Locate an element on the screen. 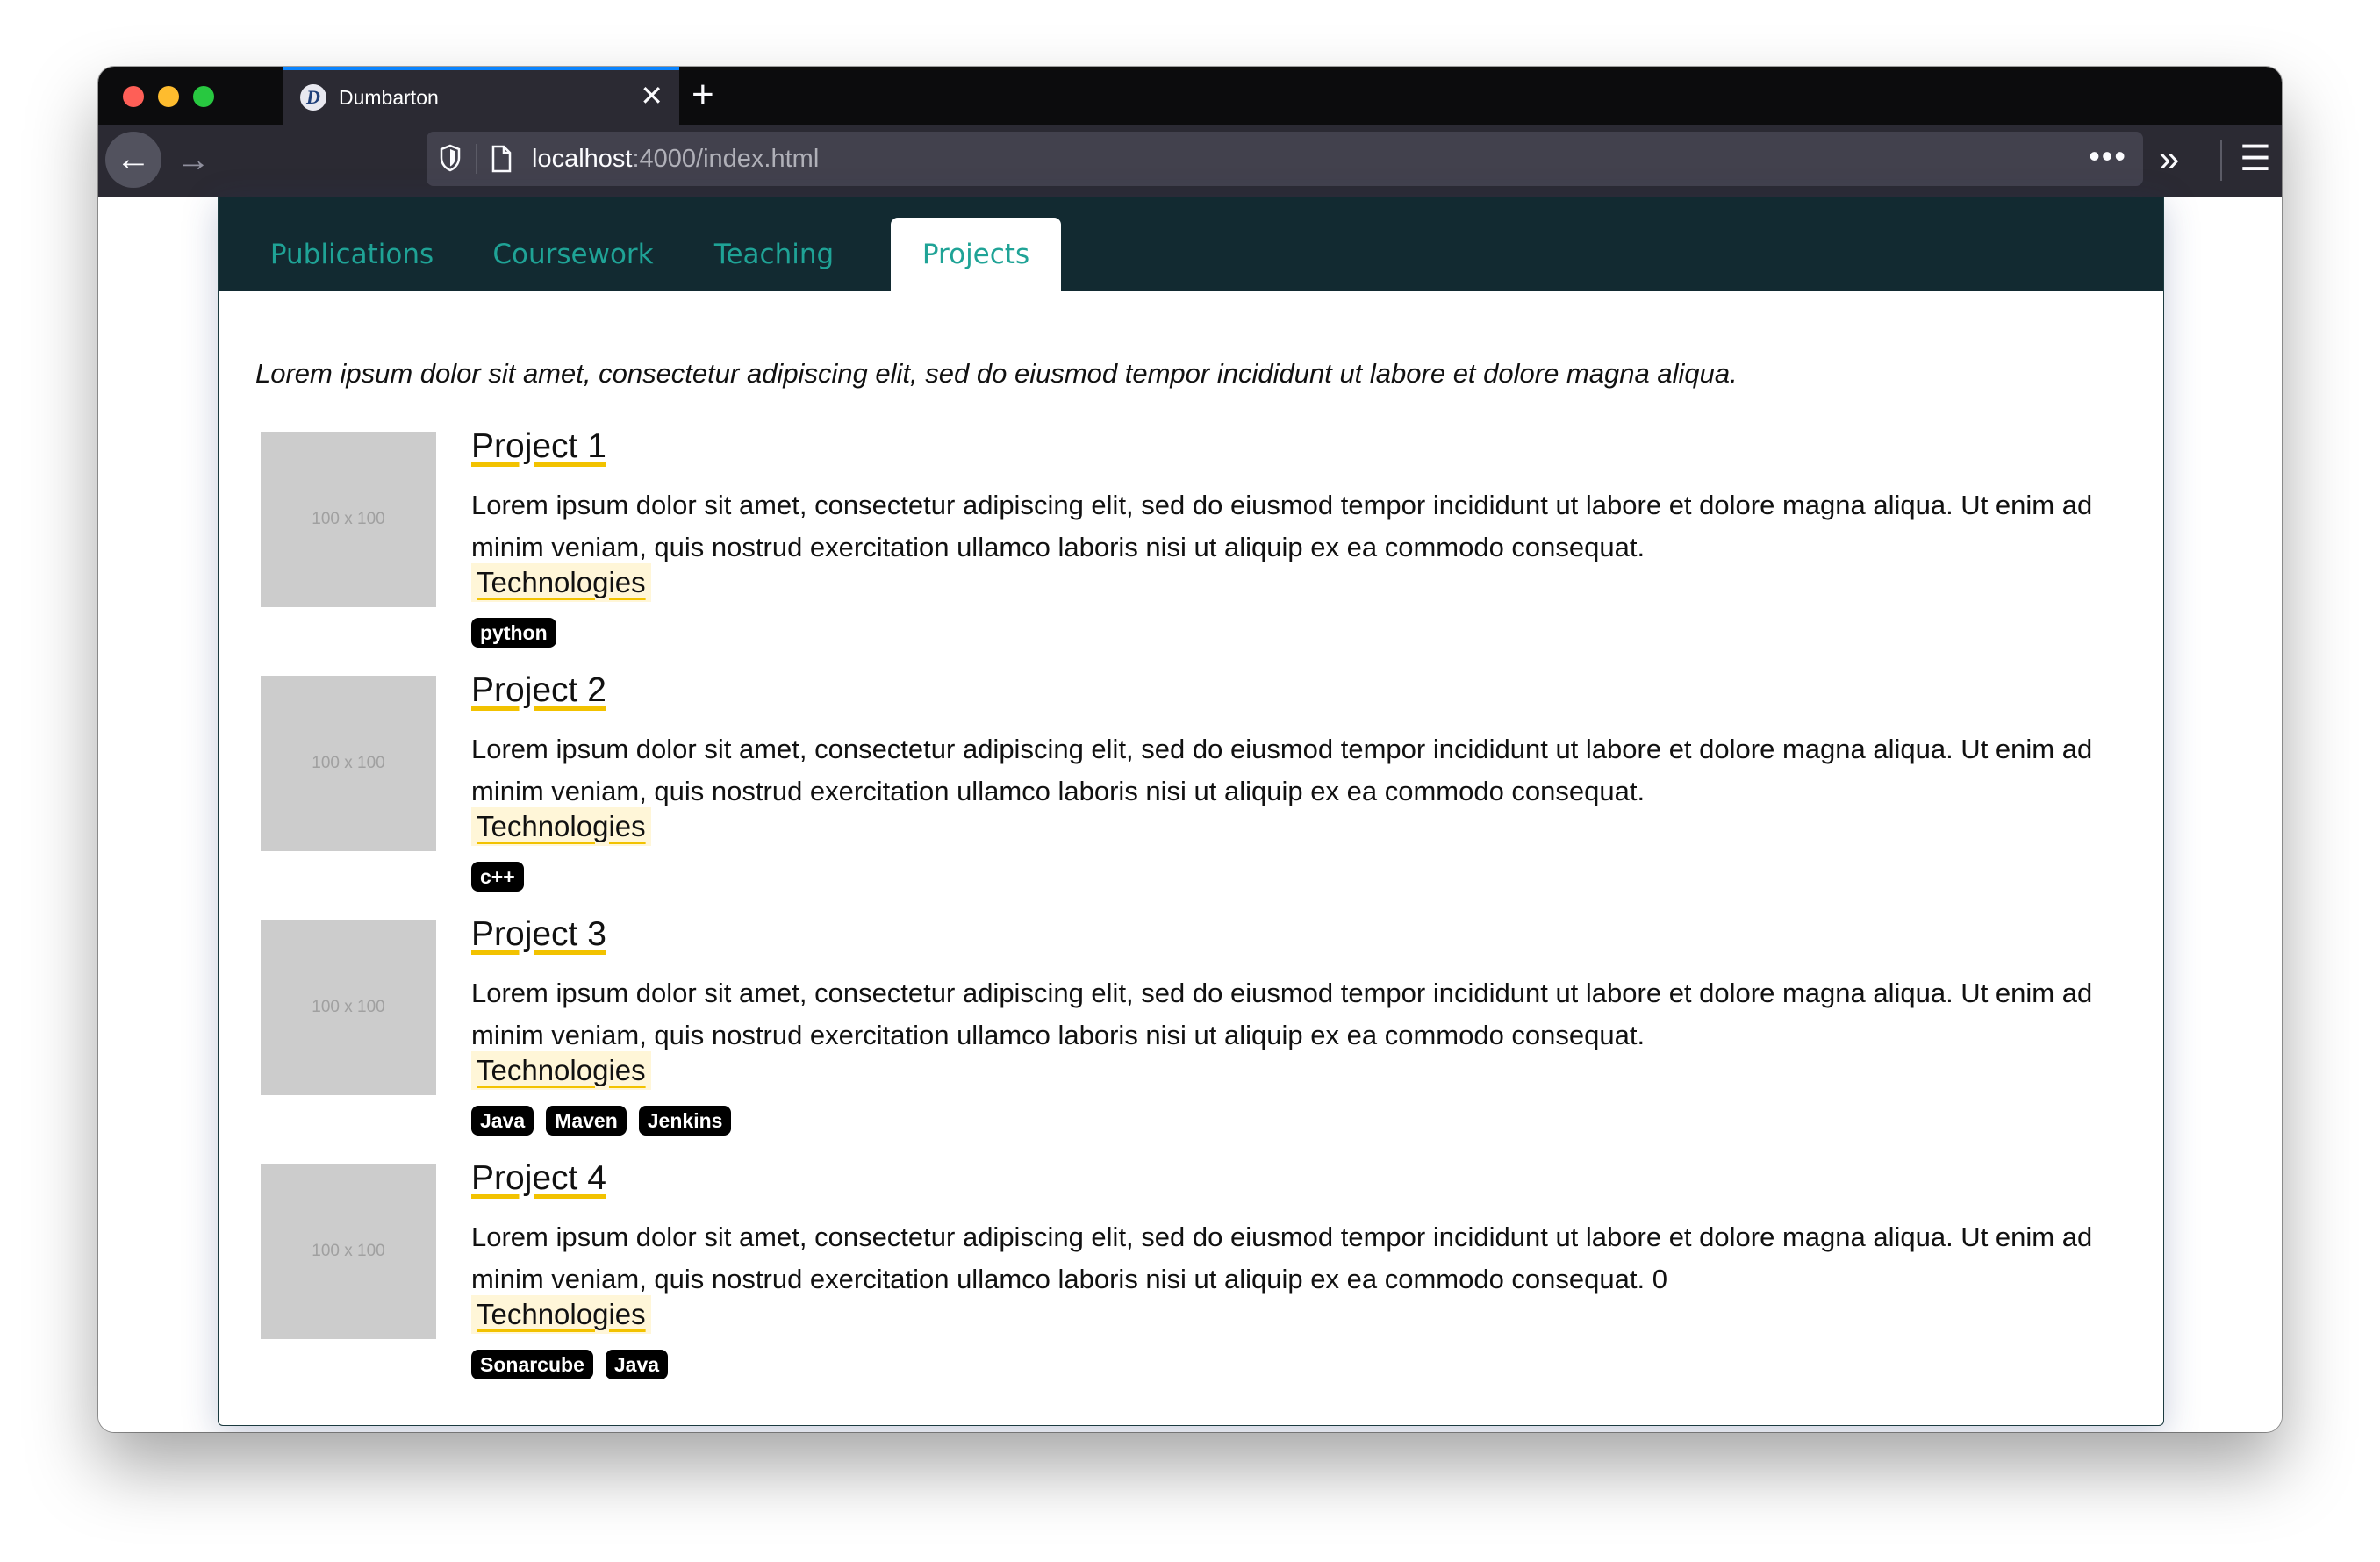 Image resolution: width=2380 pixels, height=1562 pixels. tab-teaching: Teaching is located at coordinates (774, 254).